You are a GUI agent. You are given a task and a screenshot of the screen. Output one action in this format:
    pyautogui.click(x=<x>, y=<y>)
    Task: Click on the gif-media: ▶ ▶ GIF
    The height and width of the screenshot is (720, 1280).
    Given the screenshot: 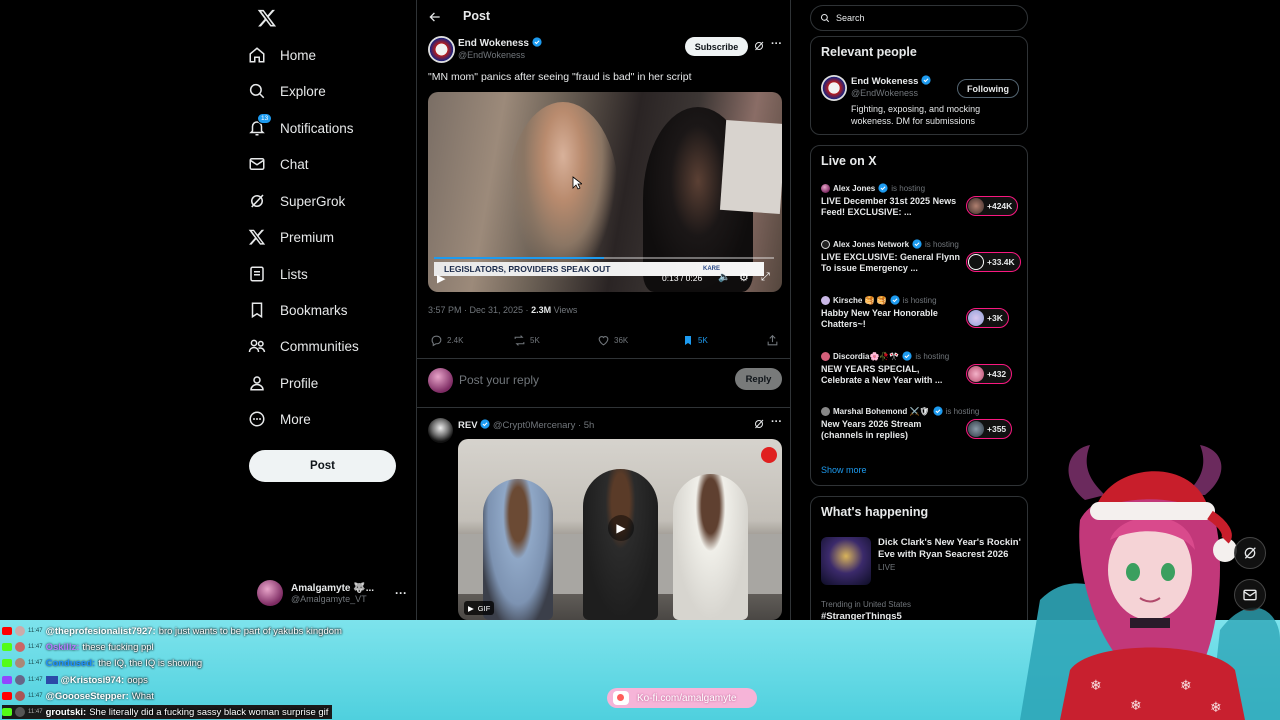 What is the action you would take?
    pyautogui.click(x=620, y=529)
    